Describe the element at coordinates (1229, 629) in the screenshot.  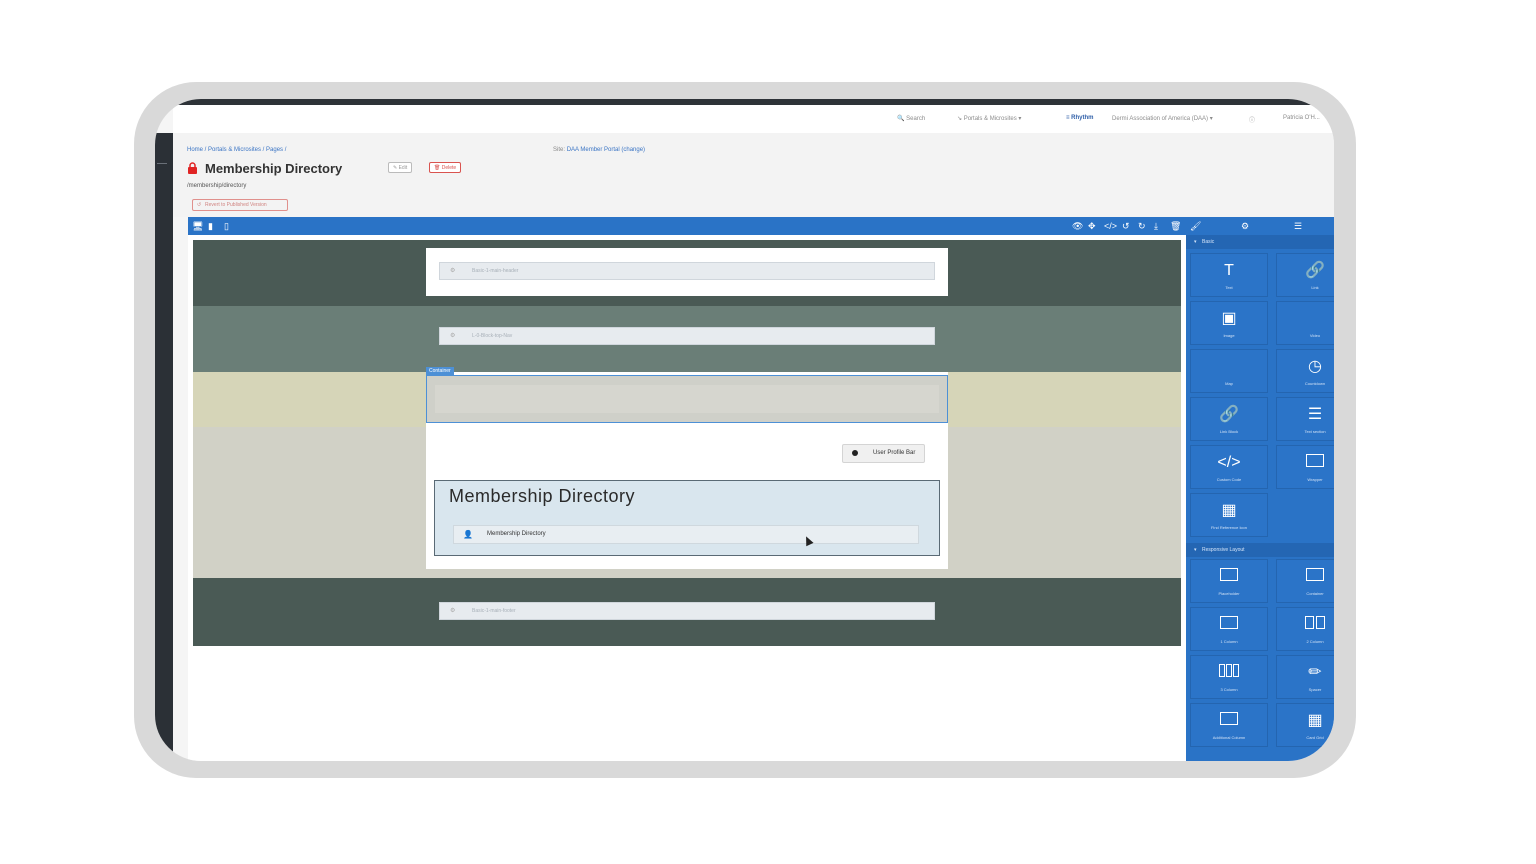
I see `block-tile-1-column: 1 Column` at that location.